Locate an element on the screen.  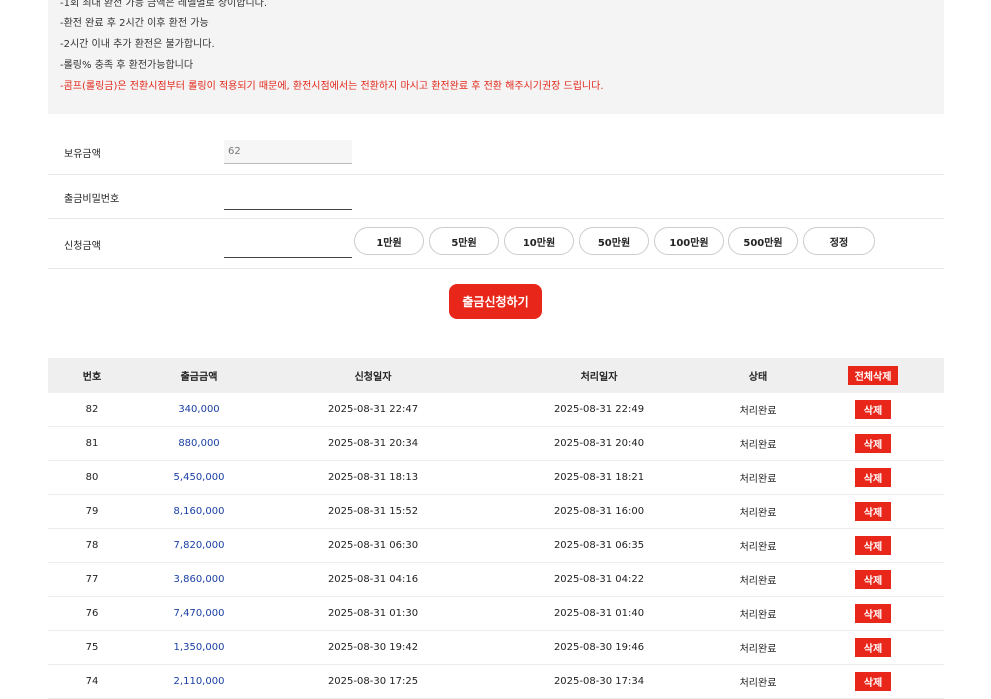
row-processed-date: 2025-08-31 06:35 is located at coordinates (599, 545).